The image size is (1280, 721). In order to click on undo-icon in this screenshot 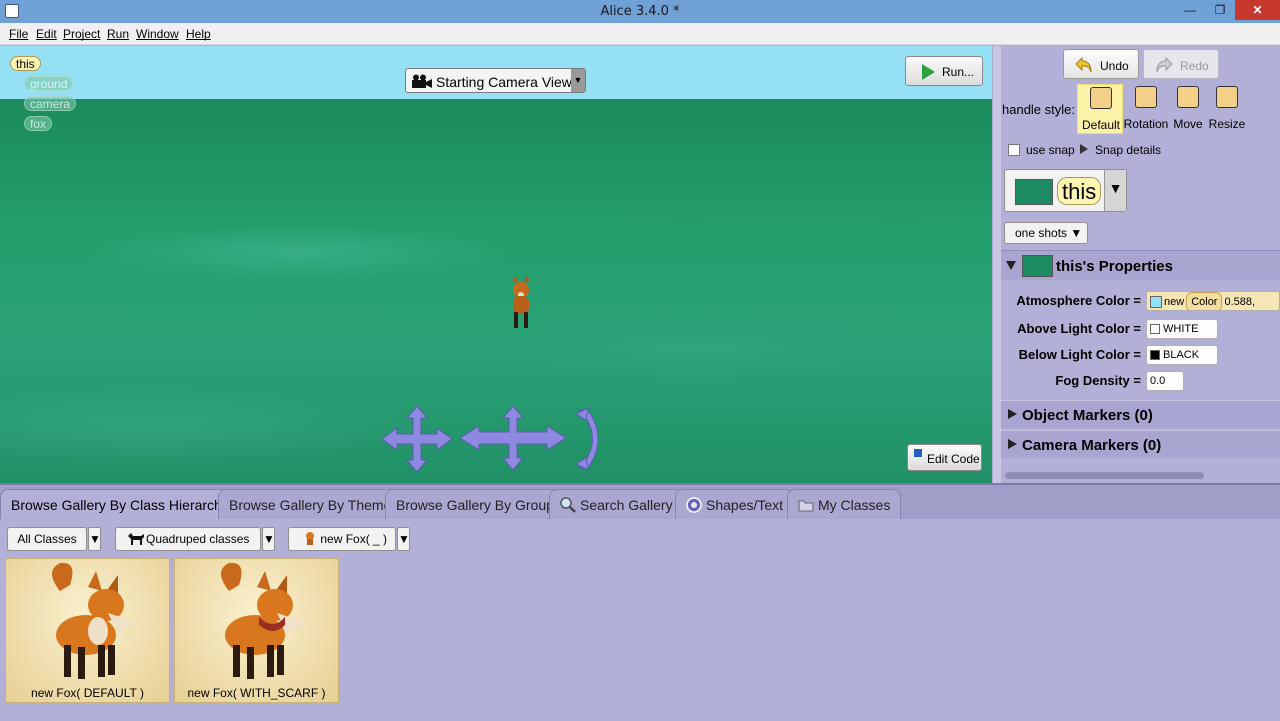, I will do `click(1083, 64)`.